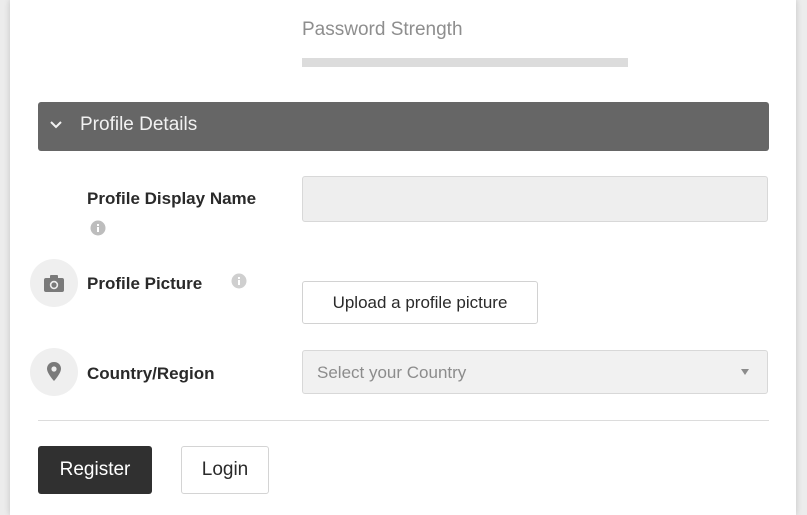 The width and height of the screenshot is (807, 515). What do you see at coordinates (535, 199) in the screenshot?
I see `display-name-input` at bounding box center [535, 199].